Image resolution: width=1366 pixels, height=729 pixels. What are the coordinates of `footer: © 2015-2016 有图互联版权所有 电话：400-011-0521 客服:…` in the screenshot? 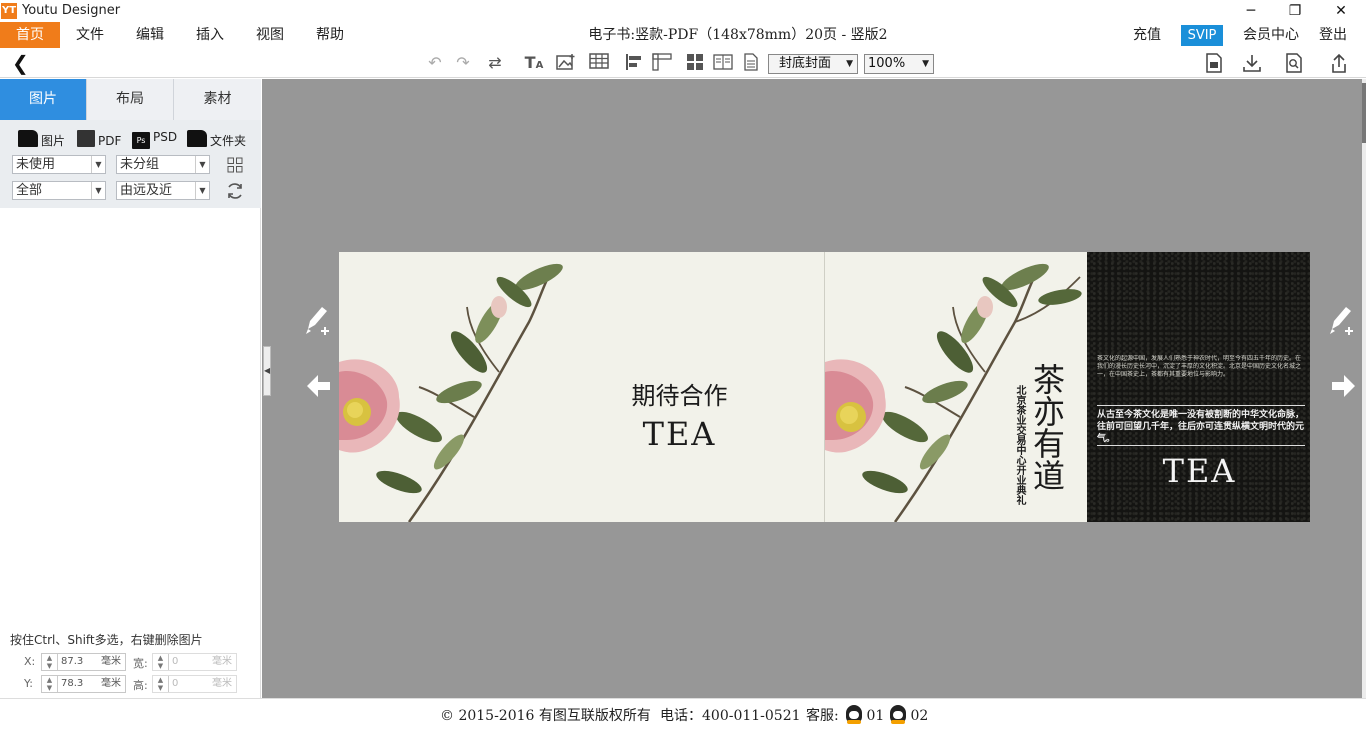 It's located at (683, 713).